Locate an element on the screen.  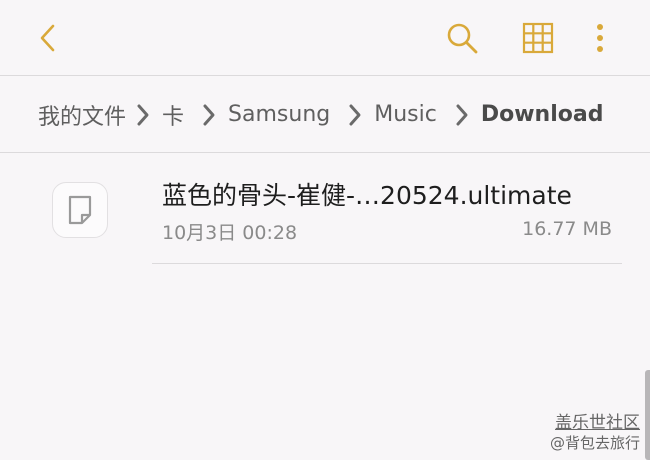
file-thumbnail is located at coordinates (80, 210).